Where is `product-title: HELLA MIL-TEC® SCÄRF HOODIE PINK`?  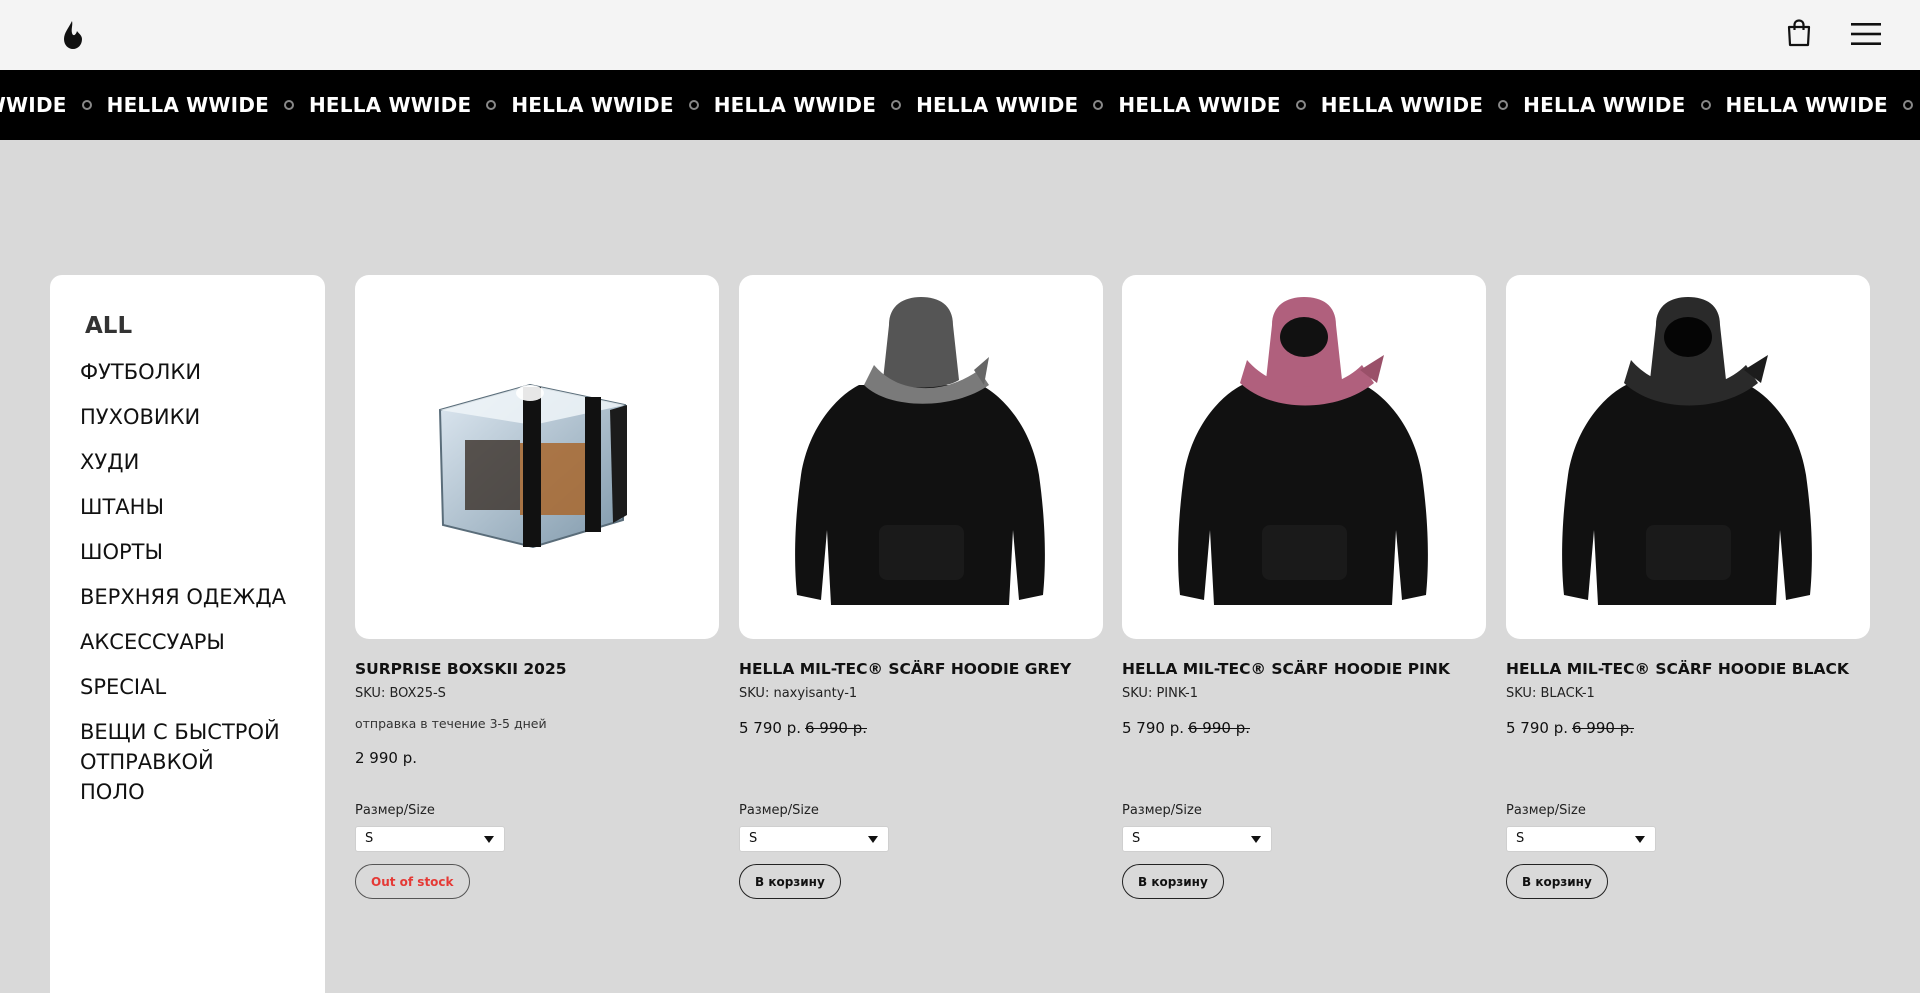 product-title: HELLA MIL-TEC® SCÄRF HOODIE PINK is located at coordinates (1286, 669).